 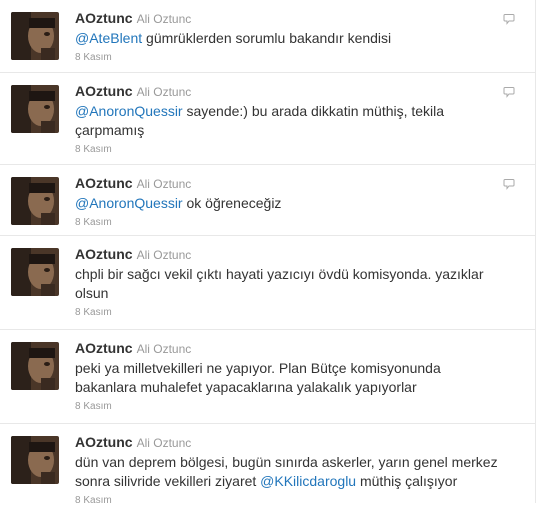 I want to click on tweet-text: @AnoronQuessir ok öğreneceğiz, so click(x=290, y=203).